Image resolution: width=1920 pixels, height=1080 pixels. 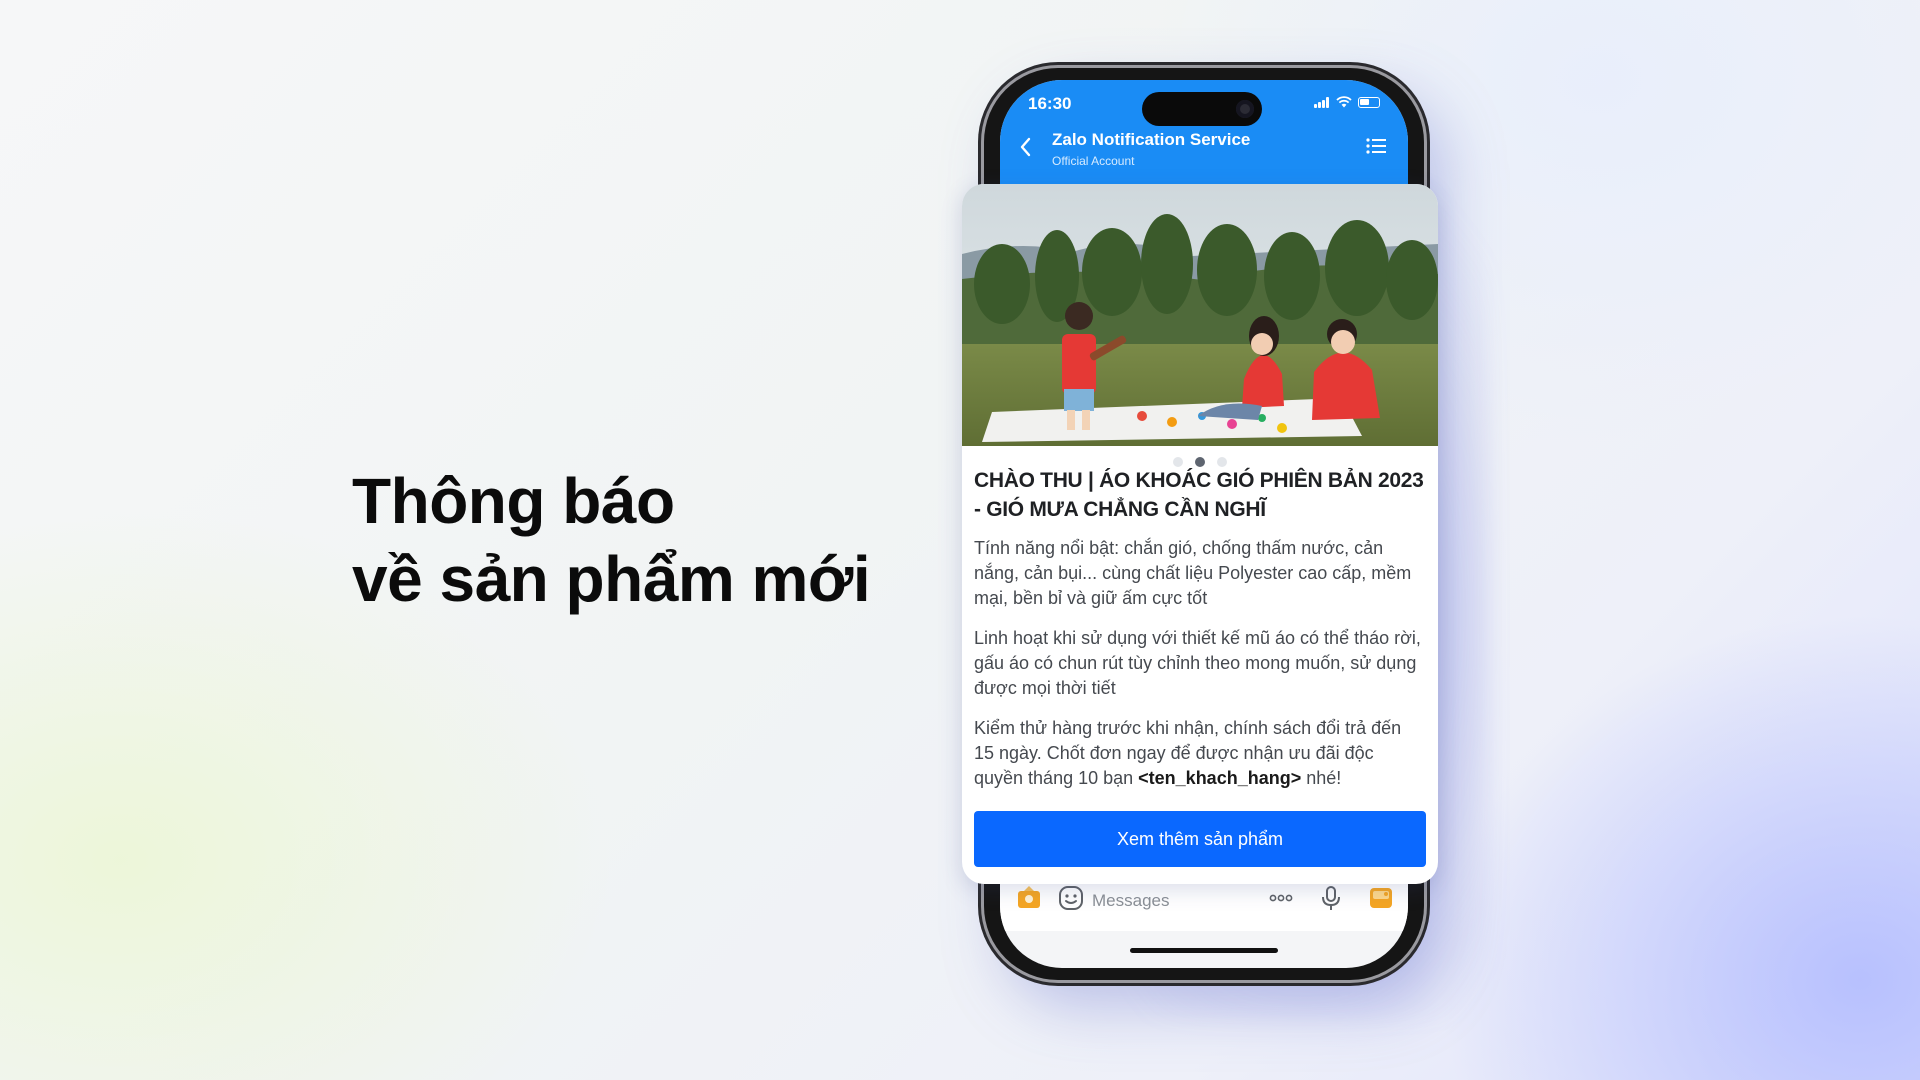 What do you see at coordinates (1200, 315) in the screenshot?
I see `product-photo` at bounding box center [1200, 315].